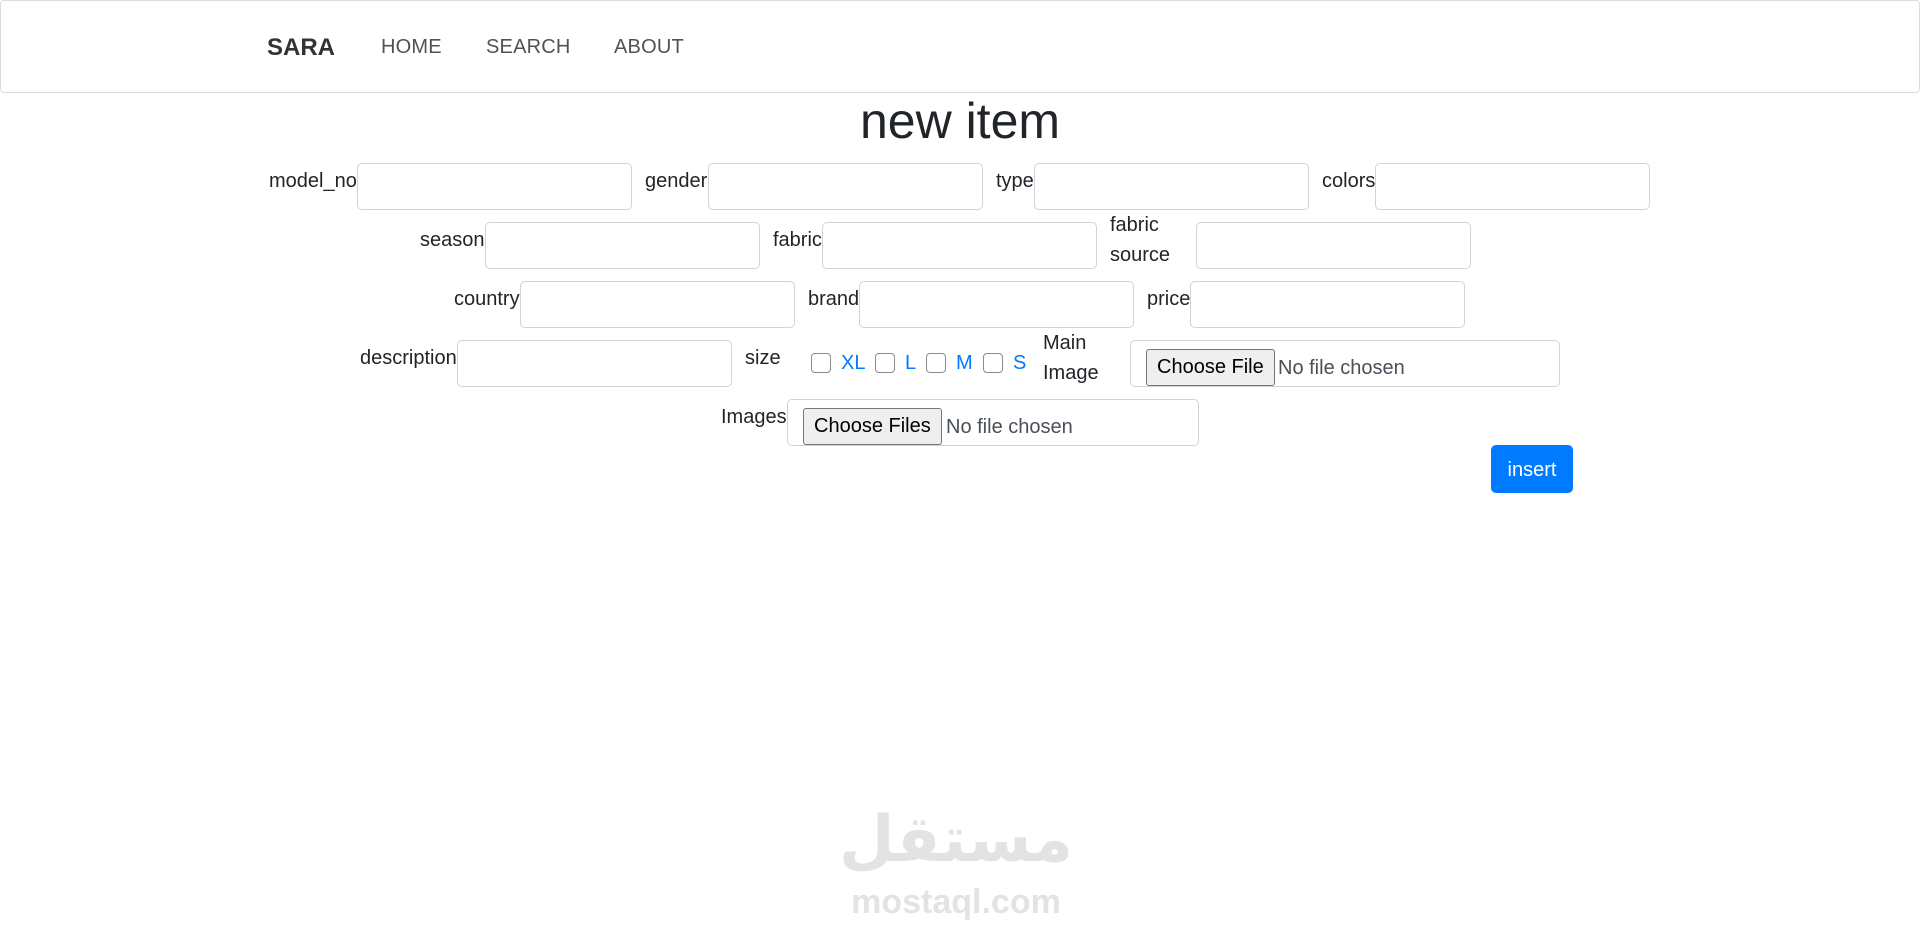 The image size is (1920, 942). What do you see at coordinates (676, 181) in the screenshot?
I see `gender-label: gender` at bounding box center [676, 181].